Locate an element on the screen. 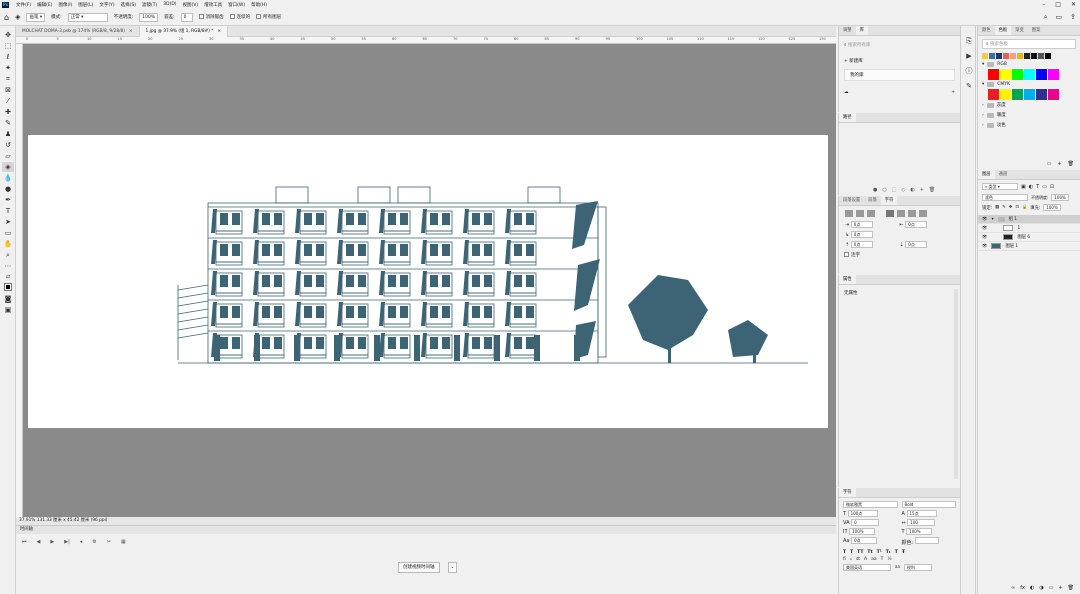  lock-all-icon: 🔒 is located at coordinates (1024, 207).